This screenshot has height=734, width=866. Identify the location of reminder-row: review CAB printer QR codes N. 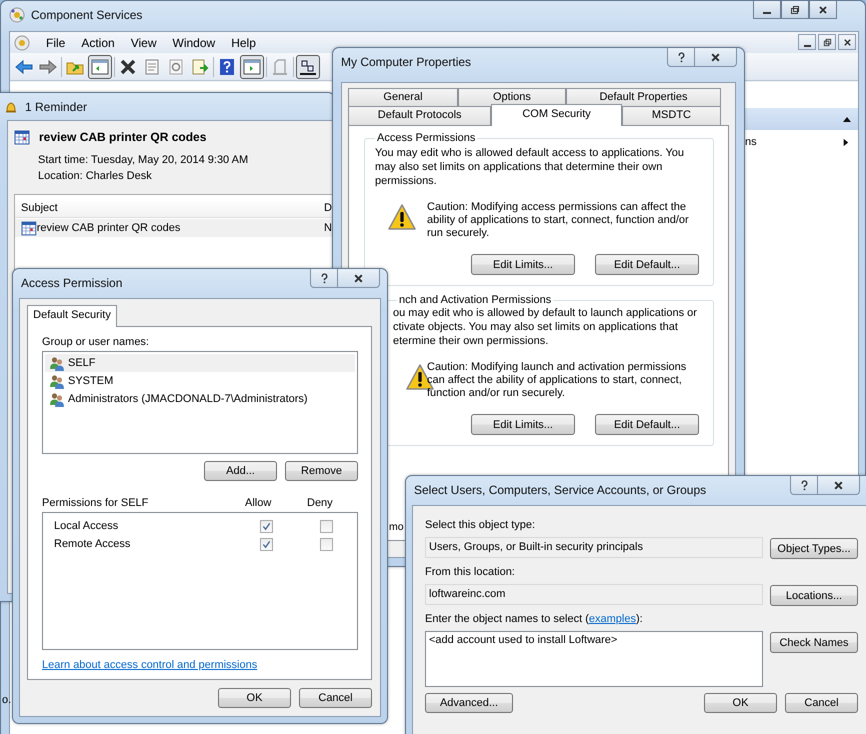
(173, 228).